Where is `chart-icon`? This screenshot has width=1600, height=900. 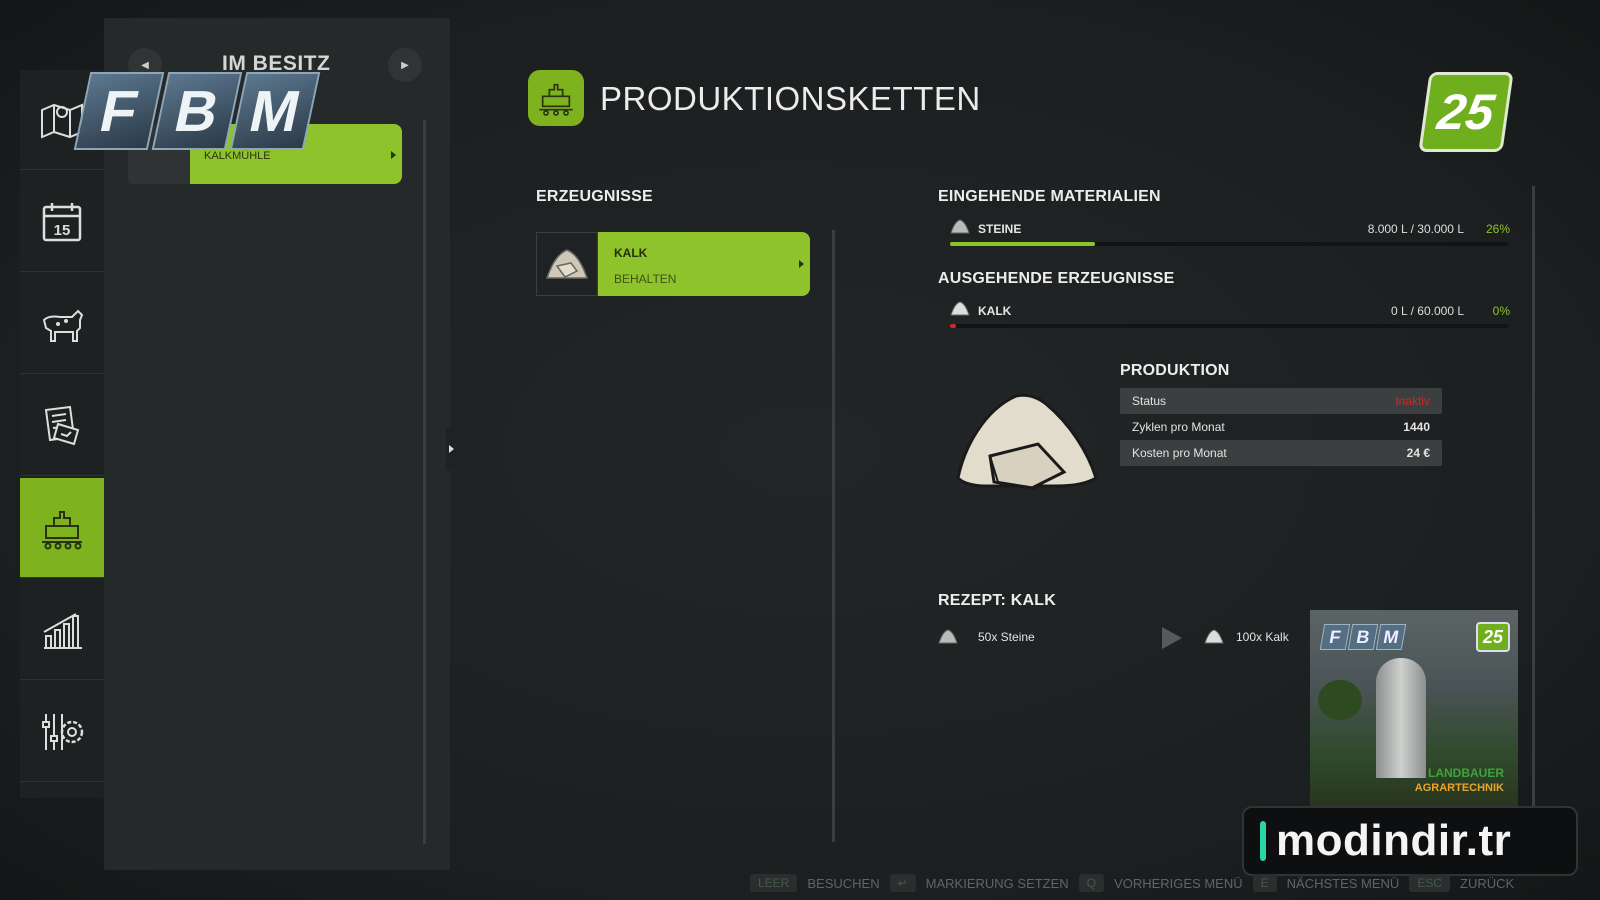
chart-icon is located at coordinates (62, 630).